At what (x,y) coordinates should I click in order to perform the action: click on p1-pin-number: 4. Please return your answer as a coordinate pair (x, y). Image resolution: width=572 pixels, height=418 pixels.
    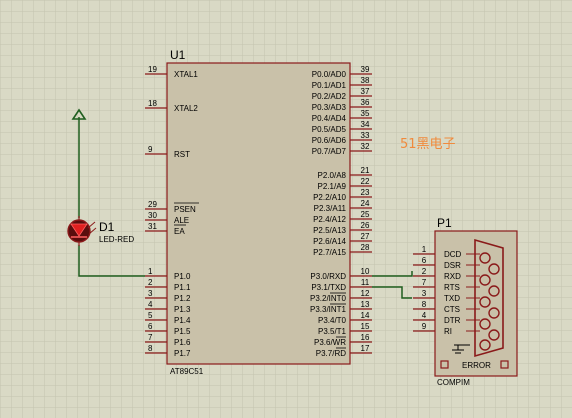
    Looking at the image, I should click on (424, 315).